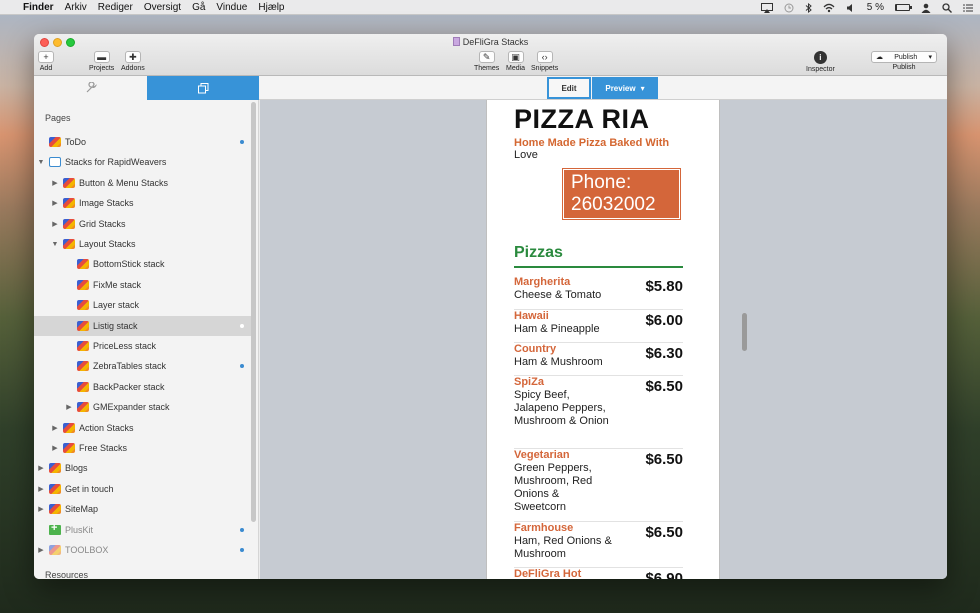  What do you see at coordinates (76, 468) in the screenshot?
I see `sidebar-item-label: Blogs` at bounding box center [76, 468].